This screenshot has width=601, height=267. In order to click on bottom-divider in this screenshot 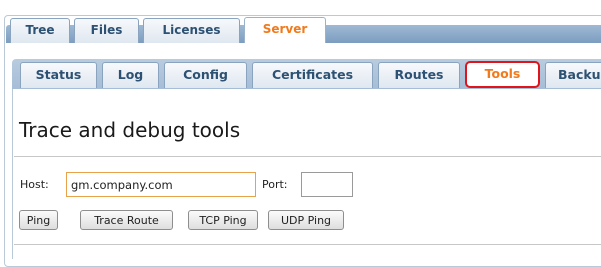, I will do `click(307, 244)`.